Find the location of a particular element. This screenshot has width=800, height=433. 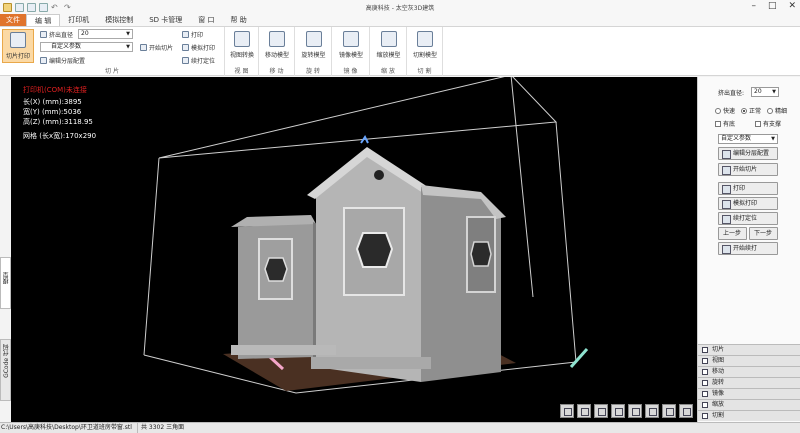

menu-sim-control: 模拟控制 is located at coordinates (119, 20).